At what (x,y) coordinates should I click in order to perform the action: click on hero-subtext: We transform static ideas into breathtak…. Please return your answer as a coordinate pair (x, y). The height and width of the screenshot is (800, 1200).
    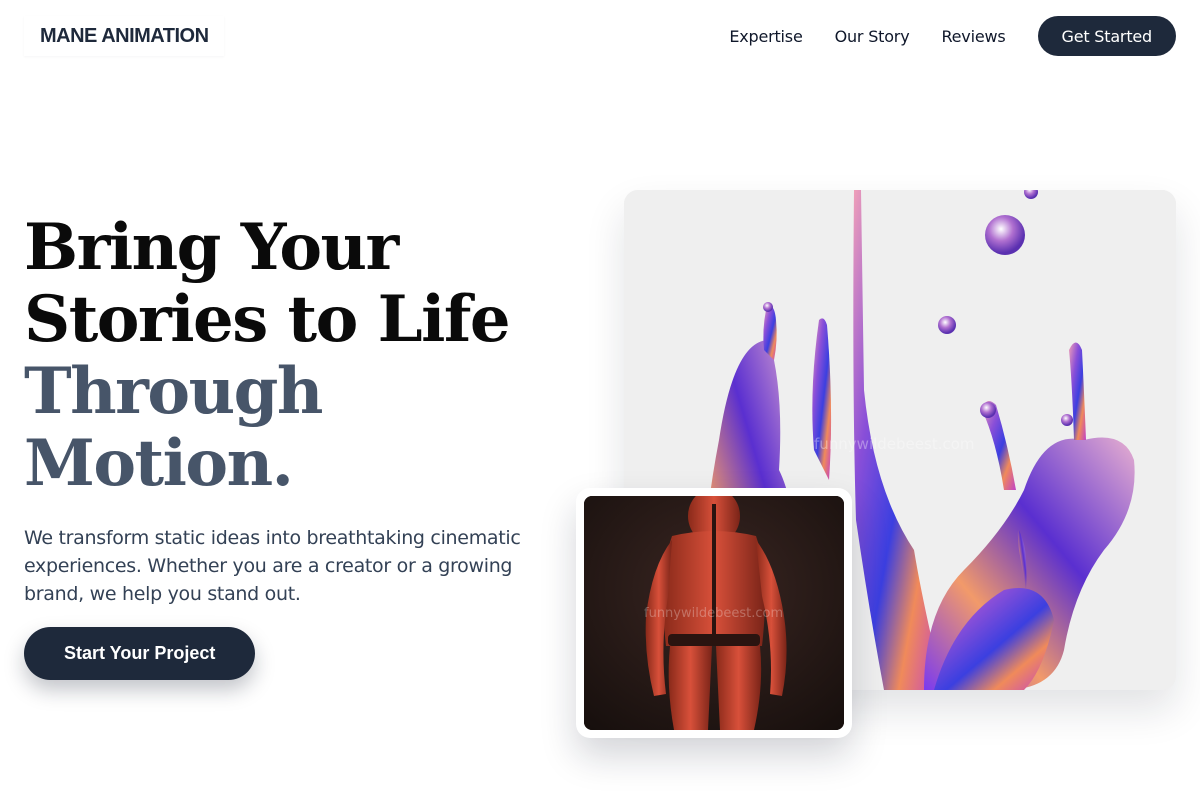
    Looking at the image, I should click on (272, 566).